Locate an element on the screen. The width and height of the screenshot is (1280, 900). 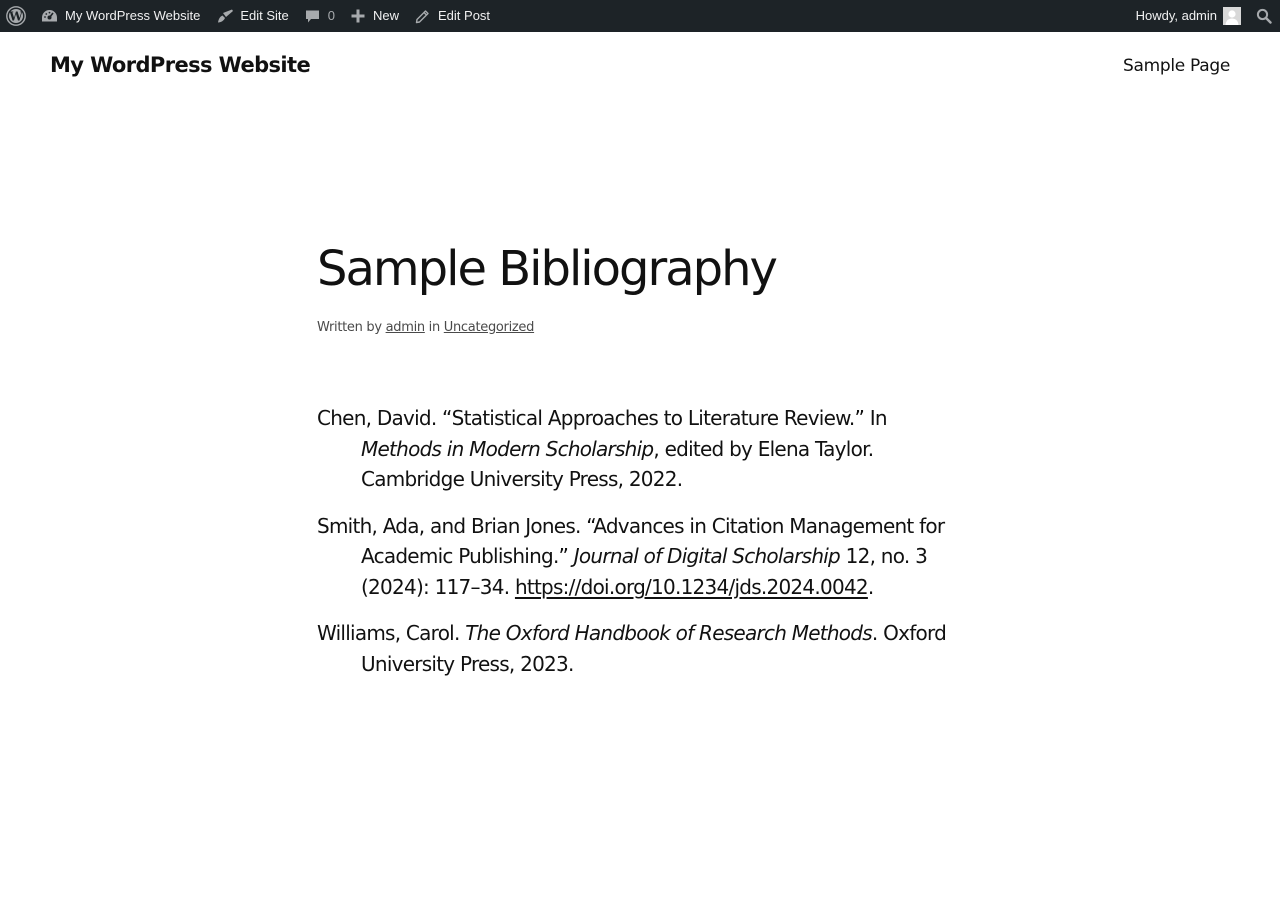
dashboard-icon is located at coordinates (49, 16).